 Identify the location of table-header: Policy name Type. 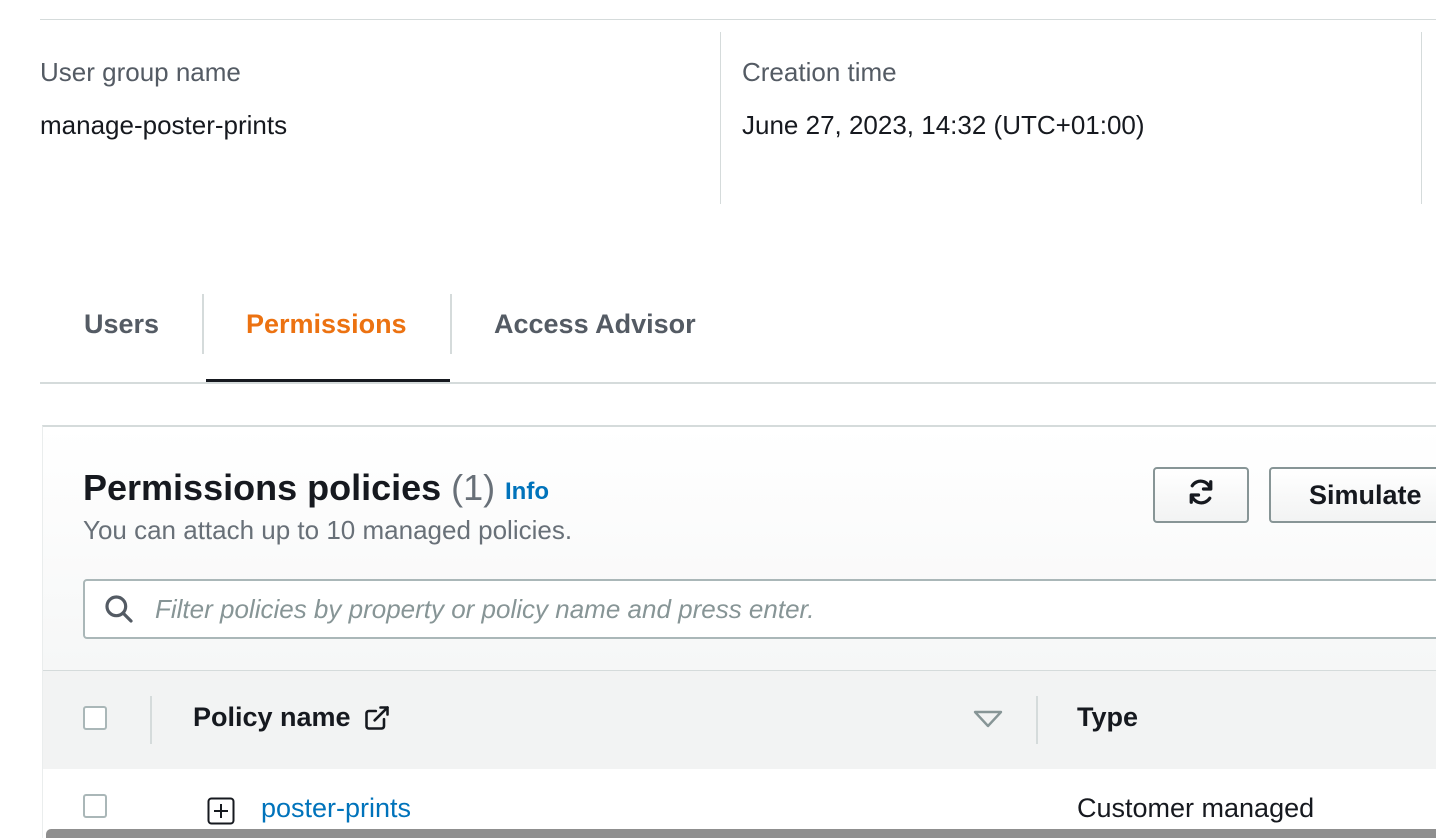
(739, 720).